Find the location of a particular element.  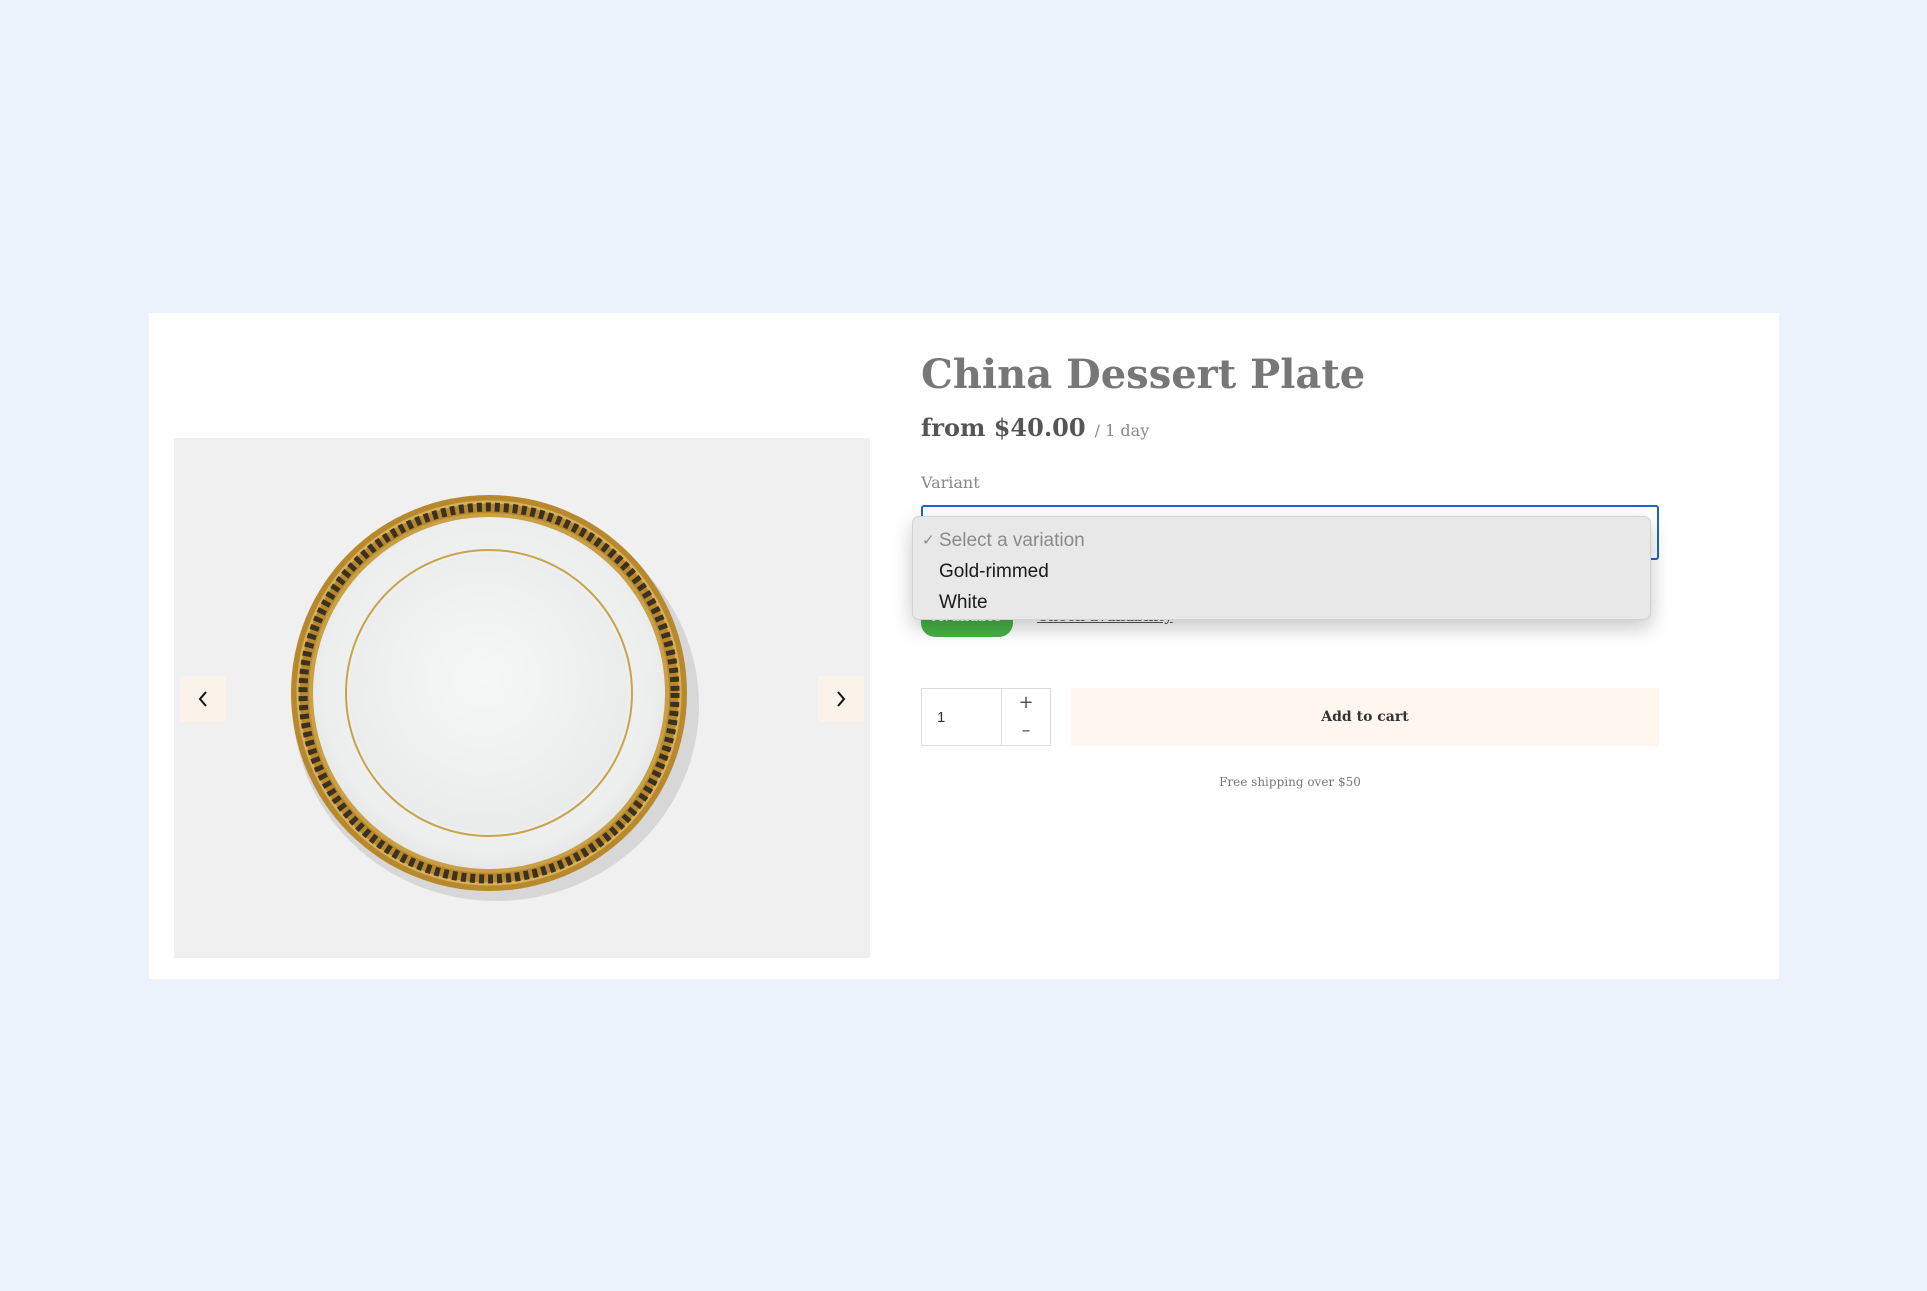

product-gallery is located at coordinates (522, 698).